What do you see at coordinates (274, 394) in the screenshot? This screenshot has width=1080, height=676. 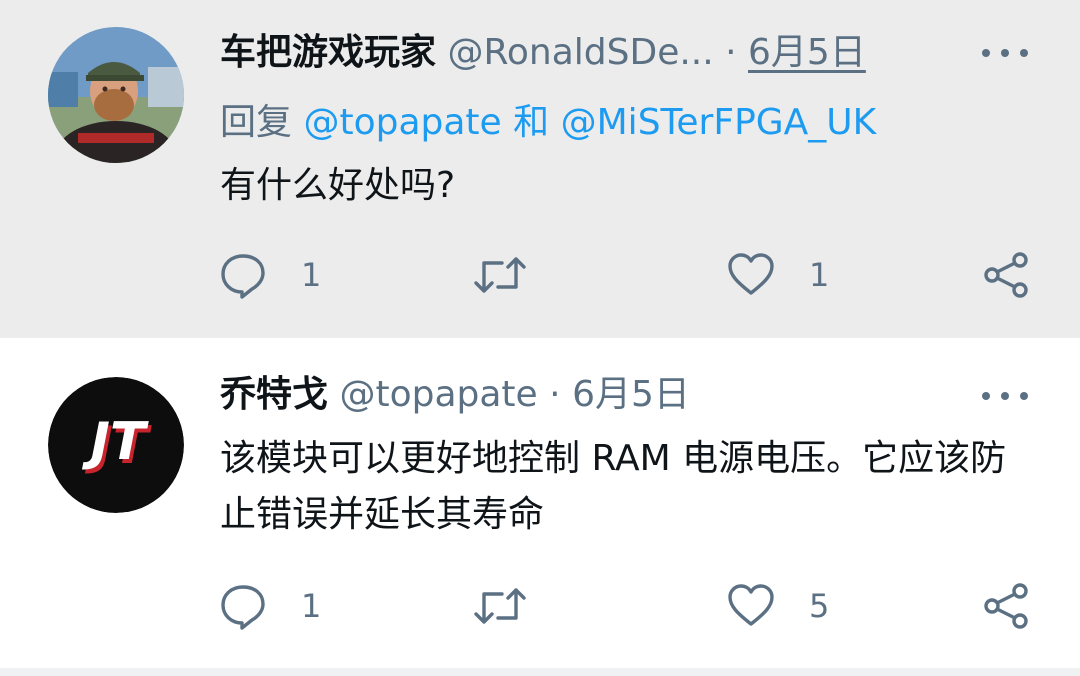 I see `display-name: 乔特戈` at bounding box center [274, 394].